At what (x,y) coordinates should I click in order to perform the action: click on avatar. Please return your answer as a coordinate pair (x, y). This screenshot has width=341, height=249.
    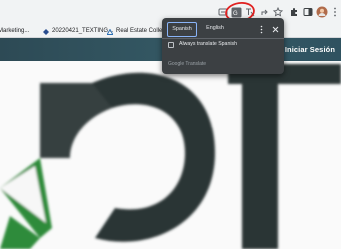
    Looking at the image, I should click on (321, 11).